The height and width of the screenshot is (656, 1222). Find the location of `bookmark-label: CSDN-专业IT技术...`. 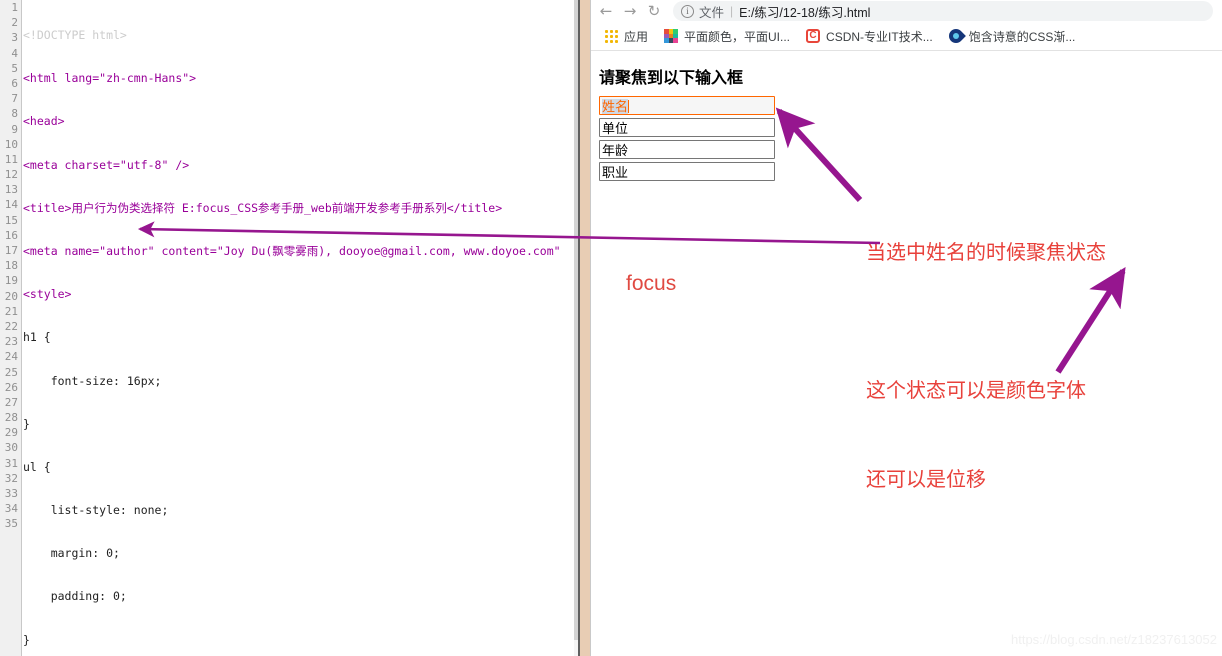

bookmark-label: CSDN-专业IT技术... is located at coordinates (879, 36).